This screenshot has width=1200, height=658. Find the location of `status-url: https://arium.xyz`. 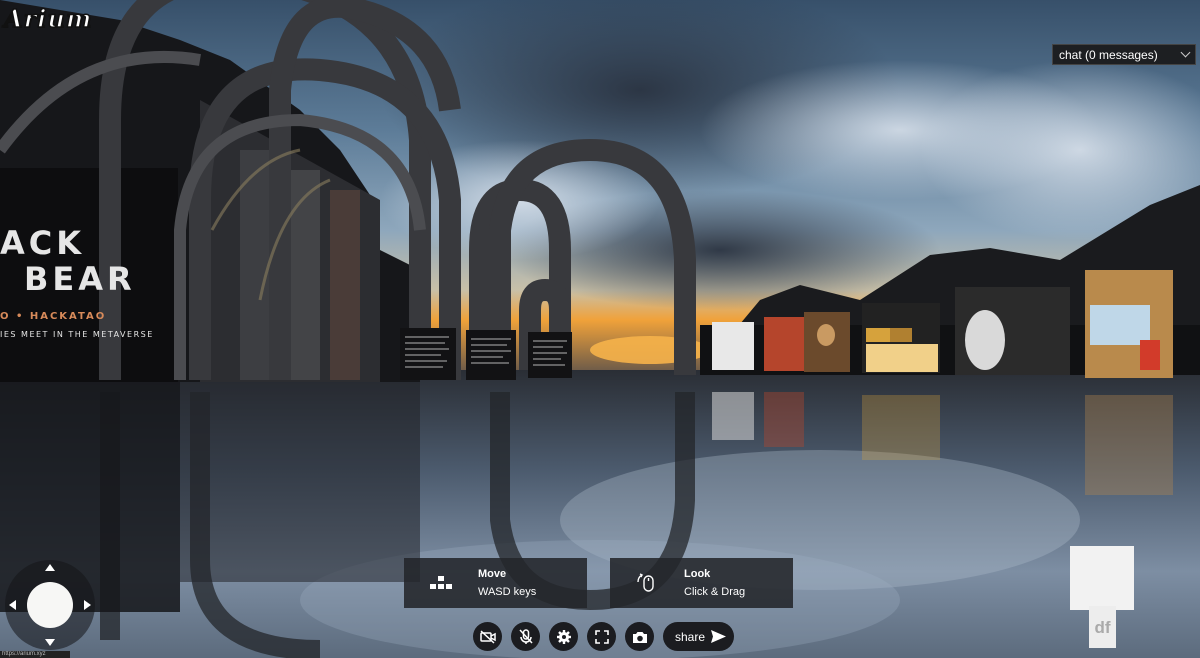

status-url: https://arium.xyz is located at coordinates (35, 654).